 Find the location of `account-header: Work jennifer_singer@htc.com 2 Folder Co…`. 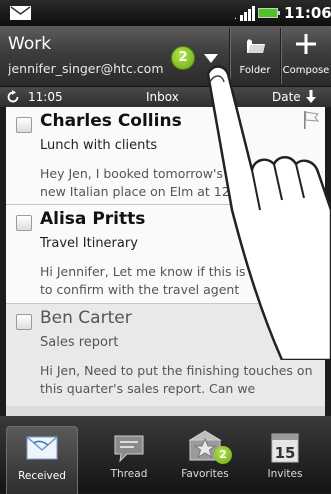

account-header: Work jennifer_singer@htc.com 2 Folder Co… is located at coordinates (165, 56).